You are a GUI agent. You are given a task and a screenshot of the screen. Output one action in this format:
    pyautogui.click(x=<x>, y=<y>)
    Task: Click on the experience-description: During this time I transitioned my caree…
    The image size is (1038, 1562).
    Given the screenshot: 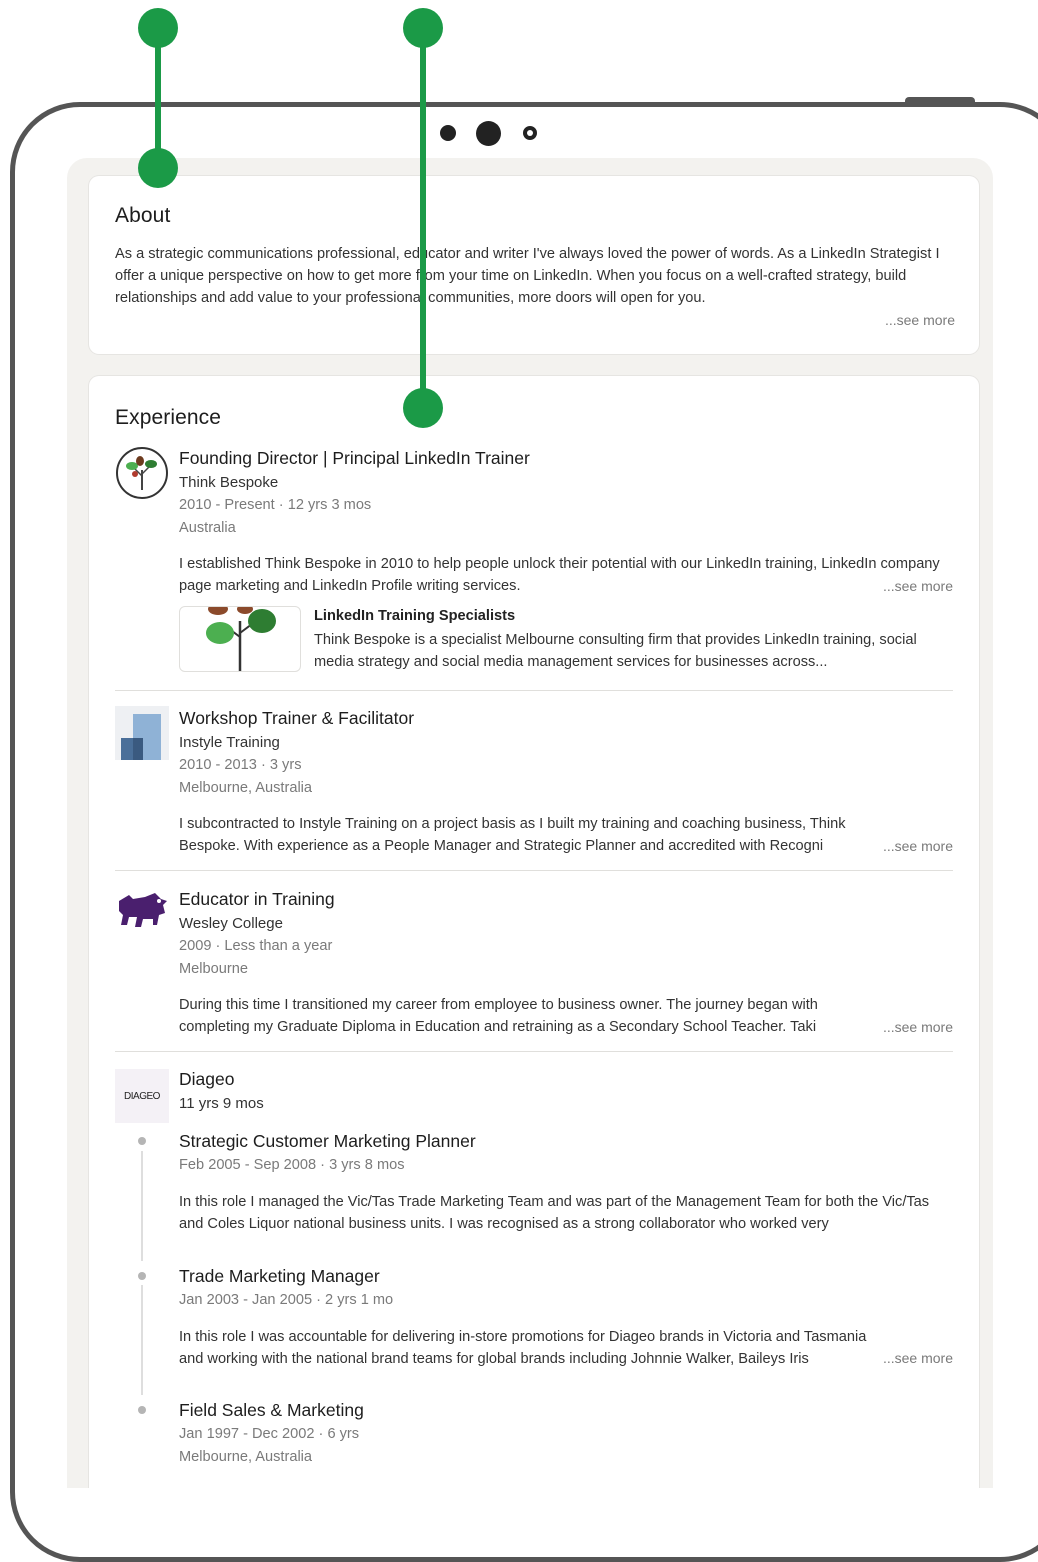 What is the action you would take?
    pyautogui.click(x=498, y=1016)
    